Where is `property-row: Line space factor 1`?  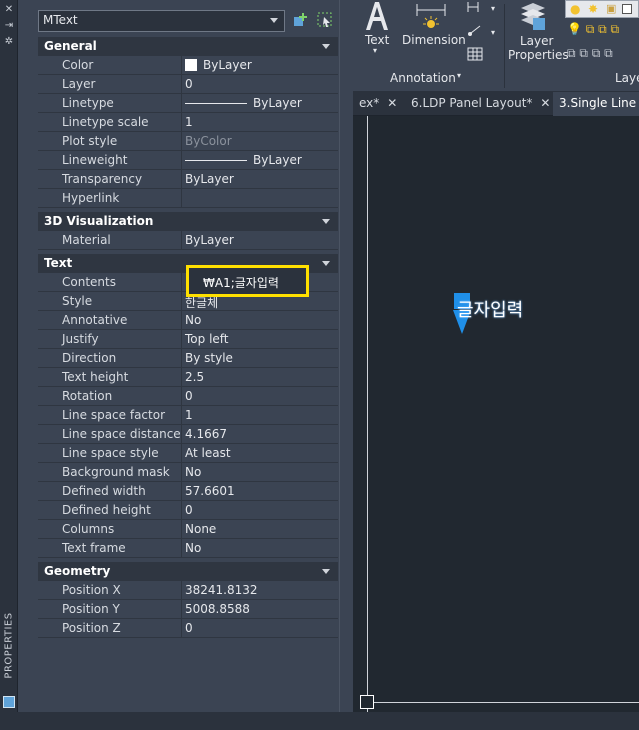 property-row: Line space factor 1 is located at coordinates (188, 415).